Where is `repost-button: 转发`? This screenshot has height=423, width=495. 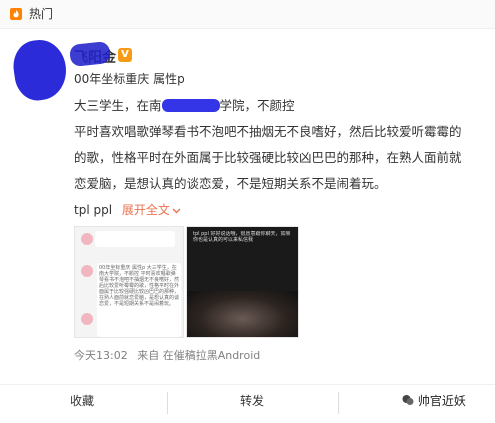 repost-button: 转发 is located at coordinates (252, 400).